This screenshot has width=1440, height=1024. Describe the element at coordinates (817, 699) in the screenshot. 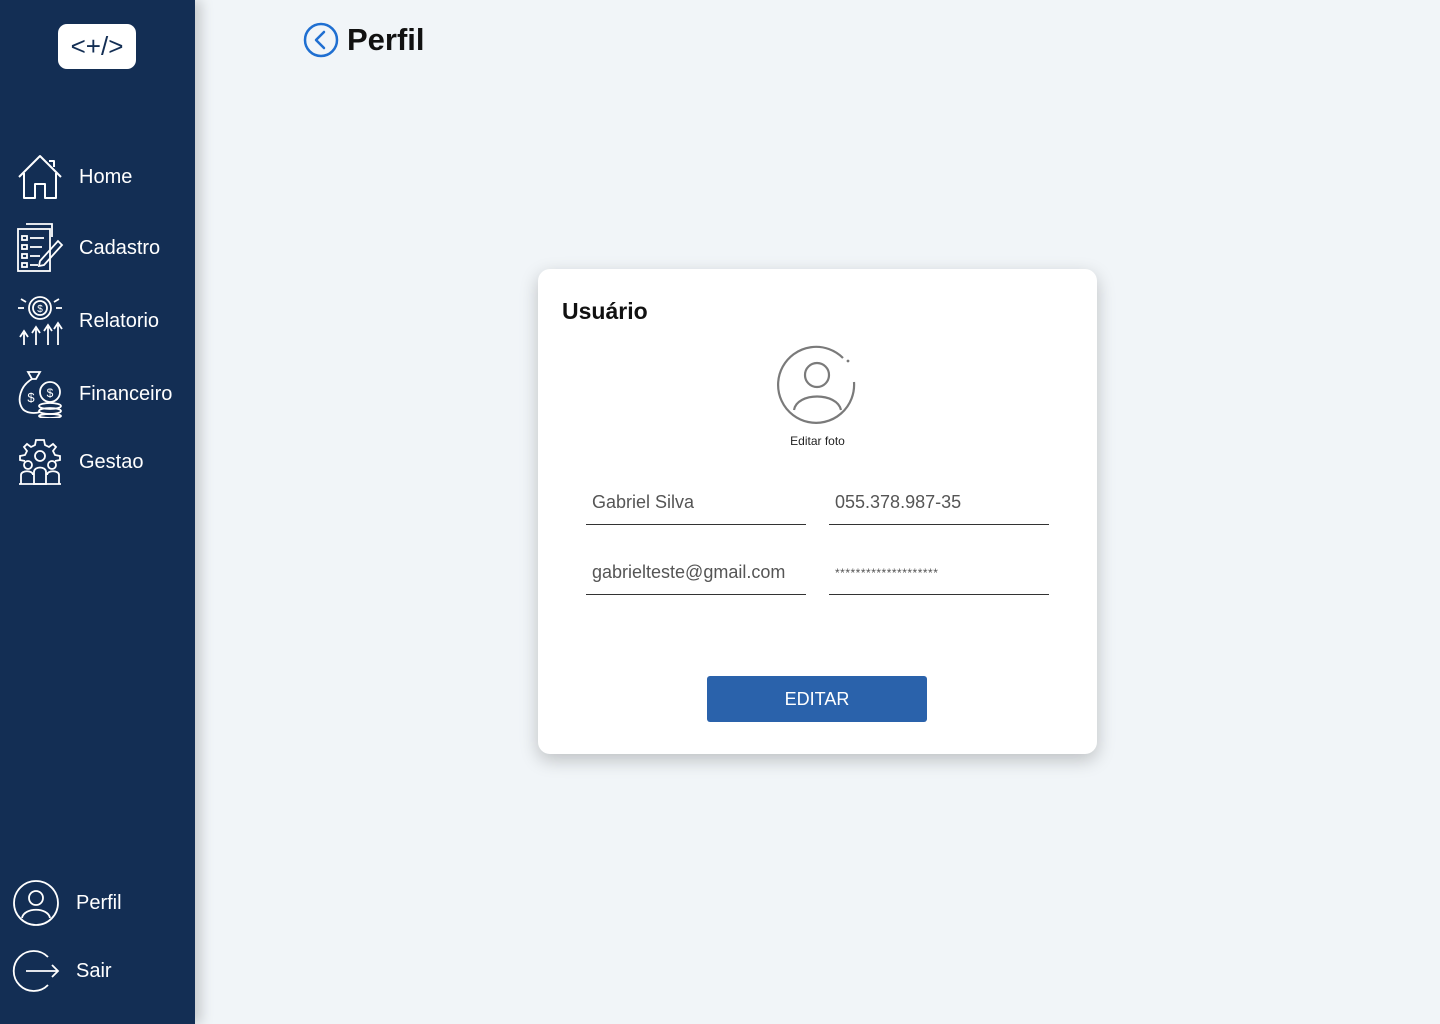

I see `edit-button: EDITAR` at that location.